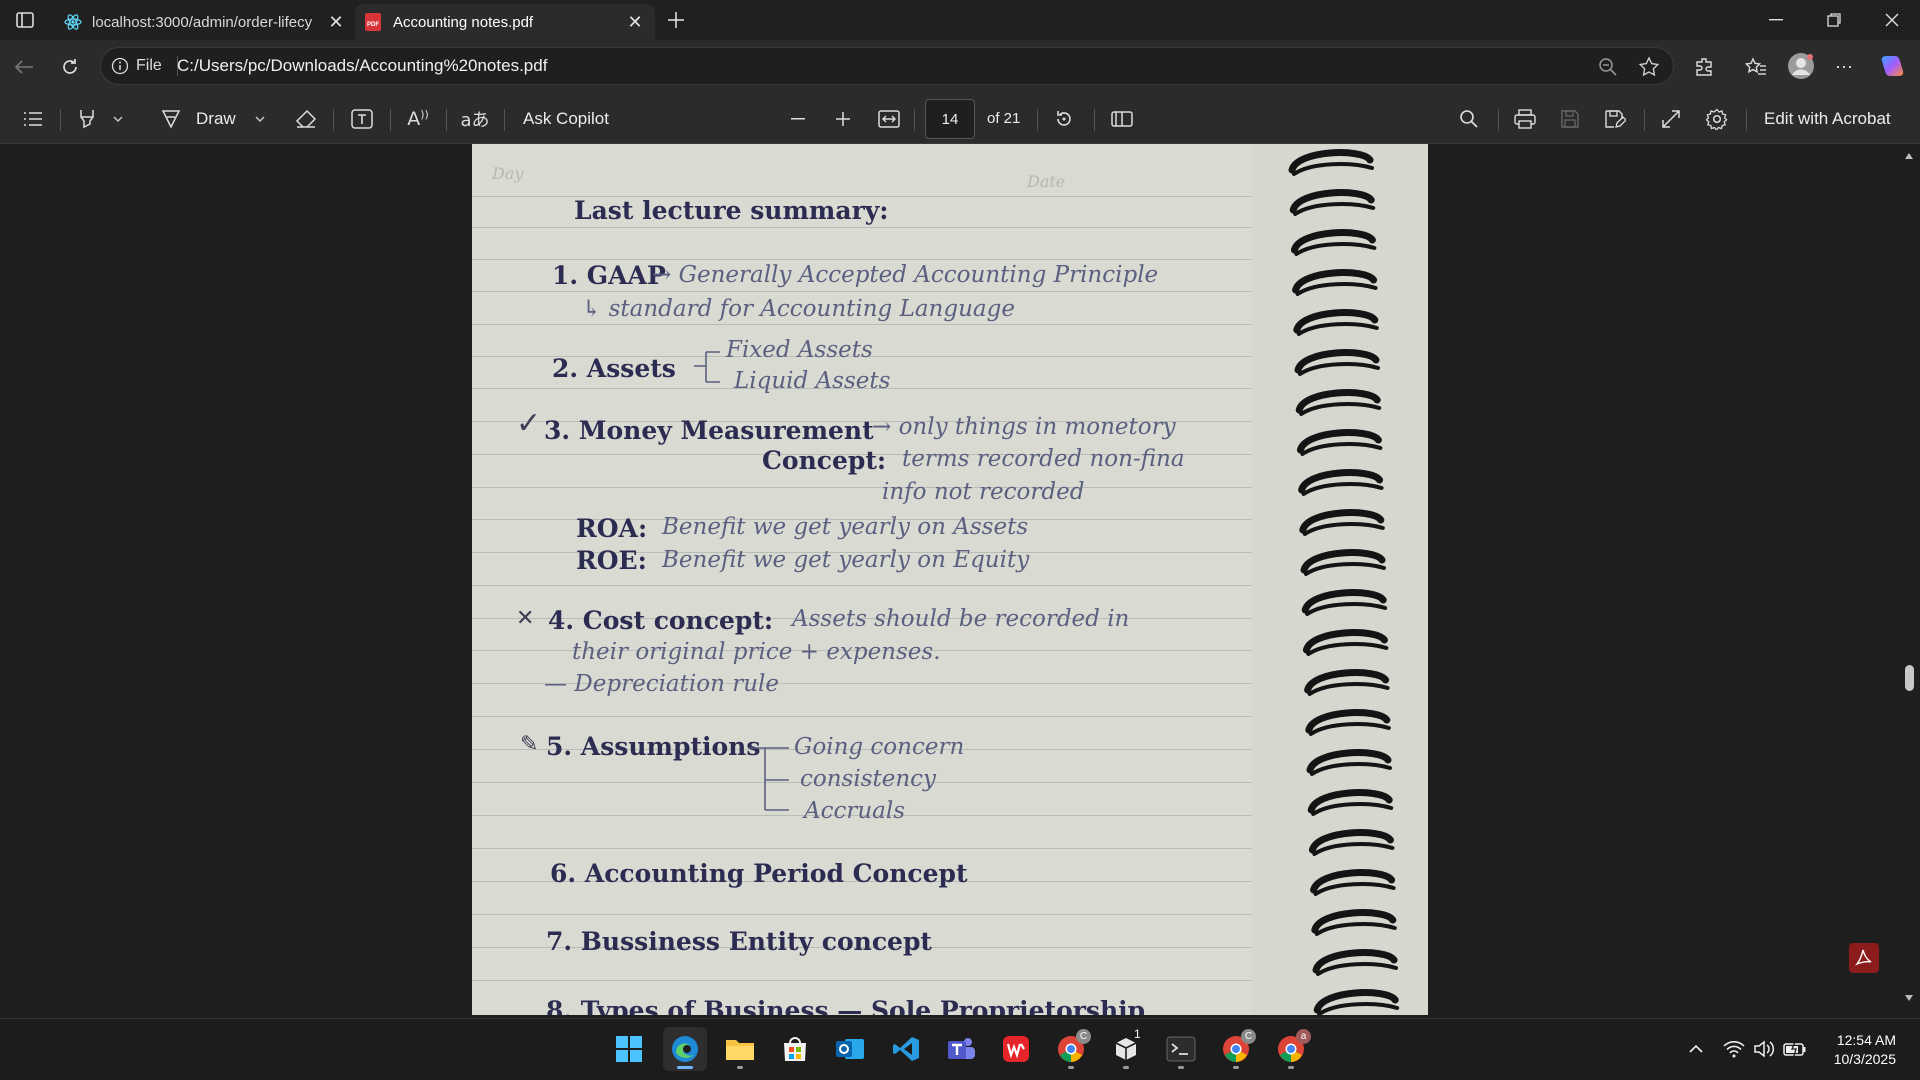  Describe the element at coordinates (950, 119) in the screenshot. I see `page-number-input: 14` at that location.